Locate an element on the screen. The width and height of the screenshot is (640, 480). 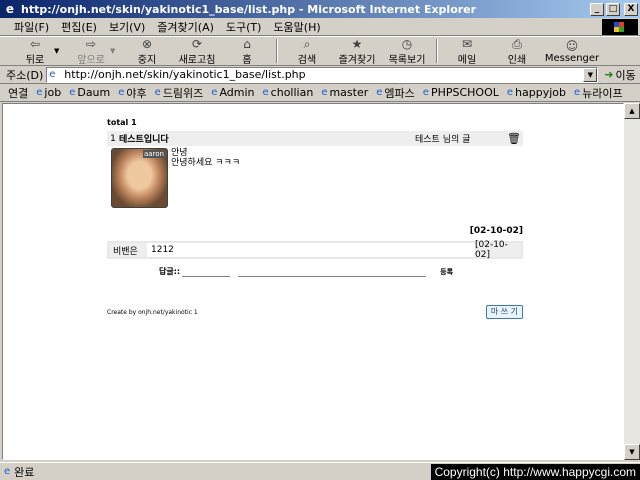
menu-help: 도움말(H) is located at coordinates (296, 27).